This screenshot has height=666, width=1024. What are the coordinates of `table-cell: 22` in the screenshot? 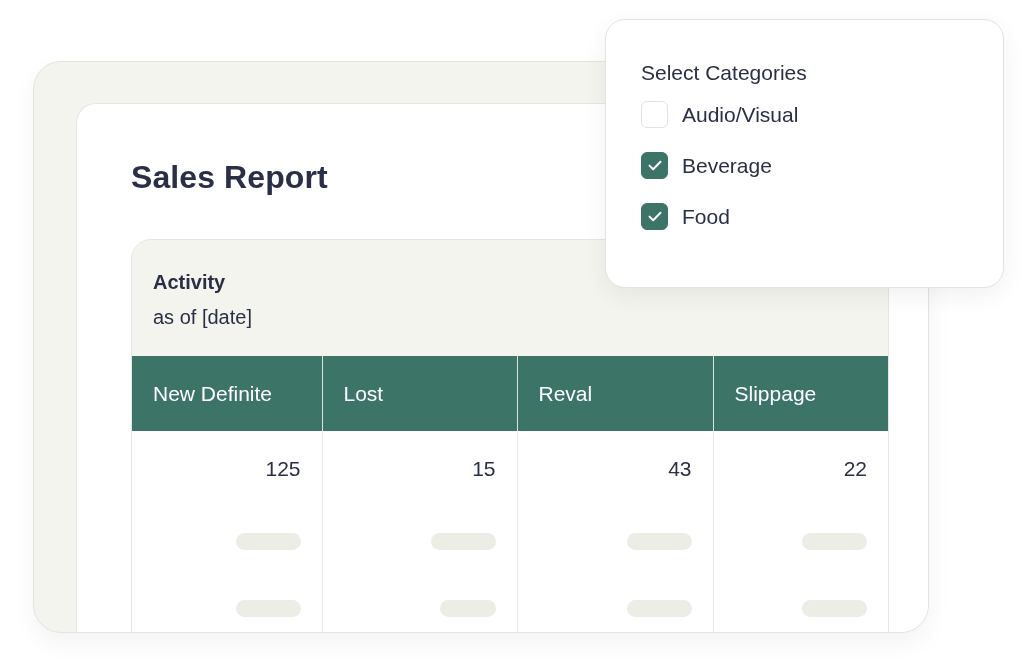 It's located at (800, 469).